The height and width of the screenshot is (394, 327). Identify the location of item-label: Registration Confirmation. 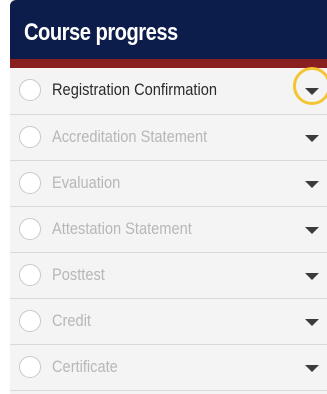
(134, 89).